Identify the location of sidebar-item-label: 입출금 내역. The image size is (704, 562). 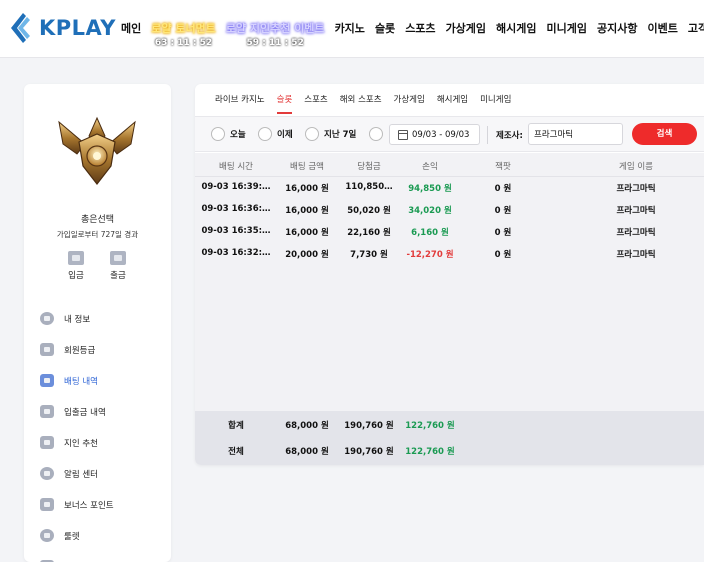
(85, 412).